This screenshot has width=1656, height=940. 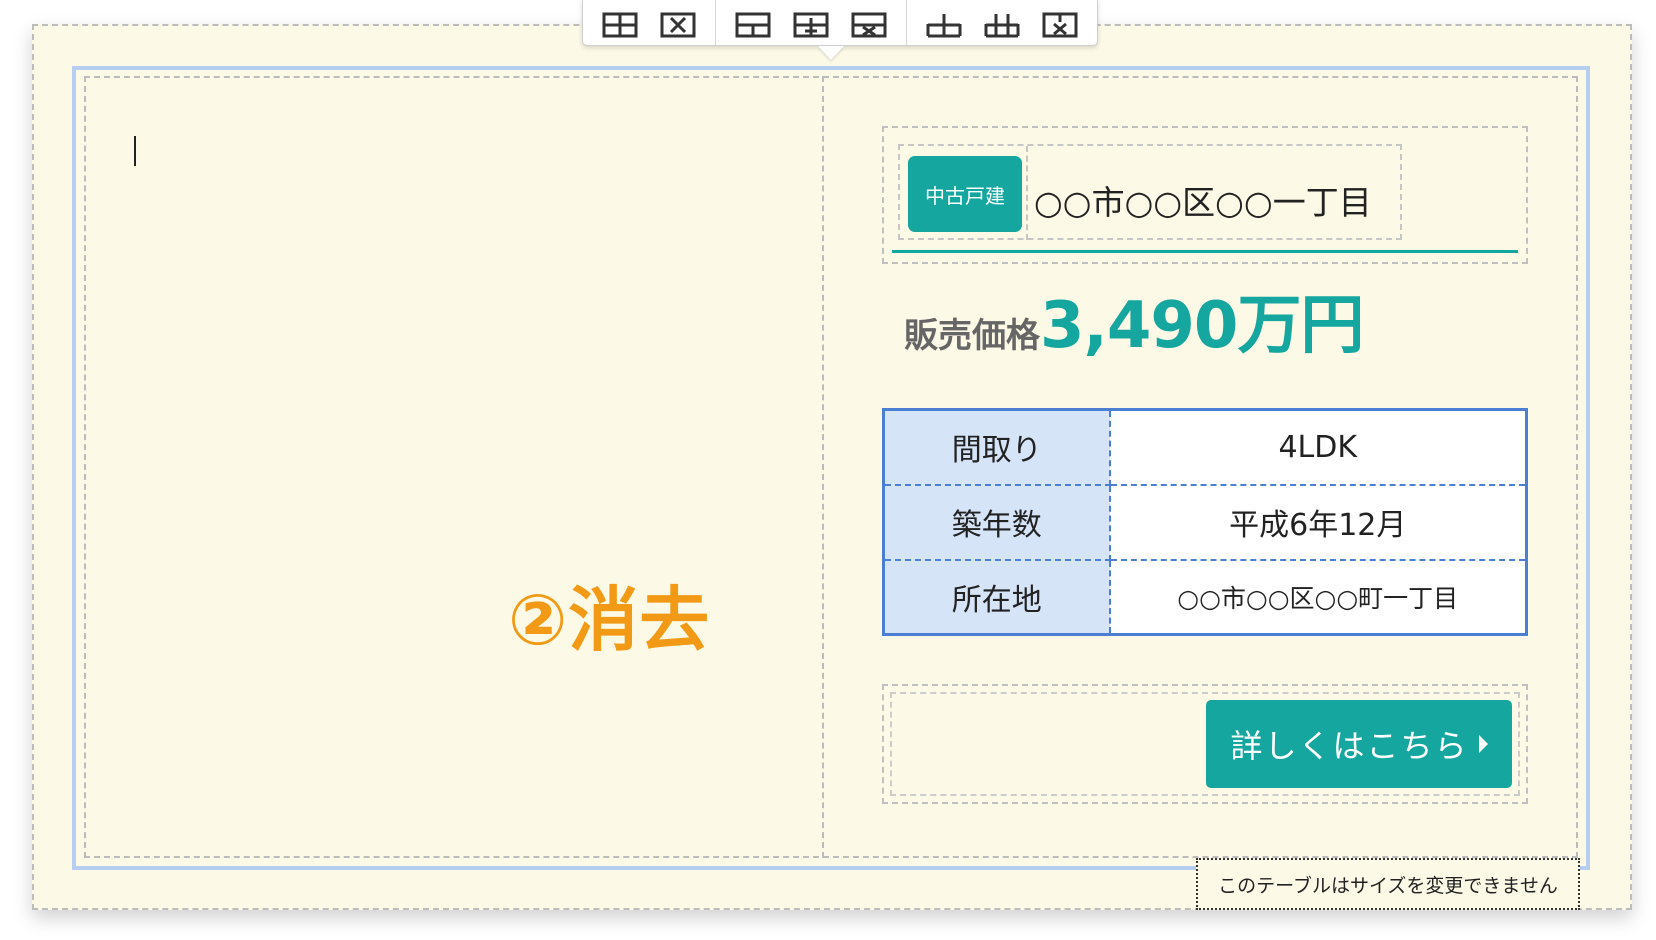 What do you see at coordinates (649, 22) in the screenshot?
I see `toolbar-group-table` at bounding box center [649, 22].